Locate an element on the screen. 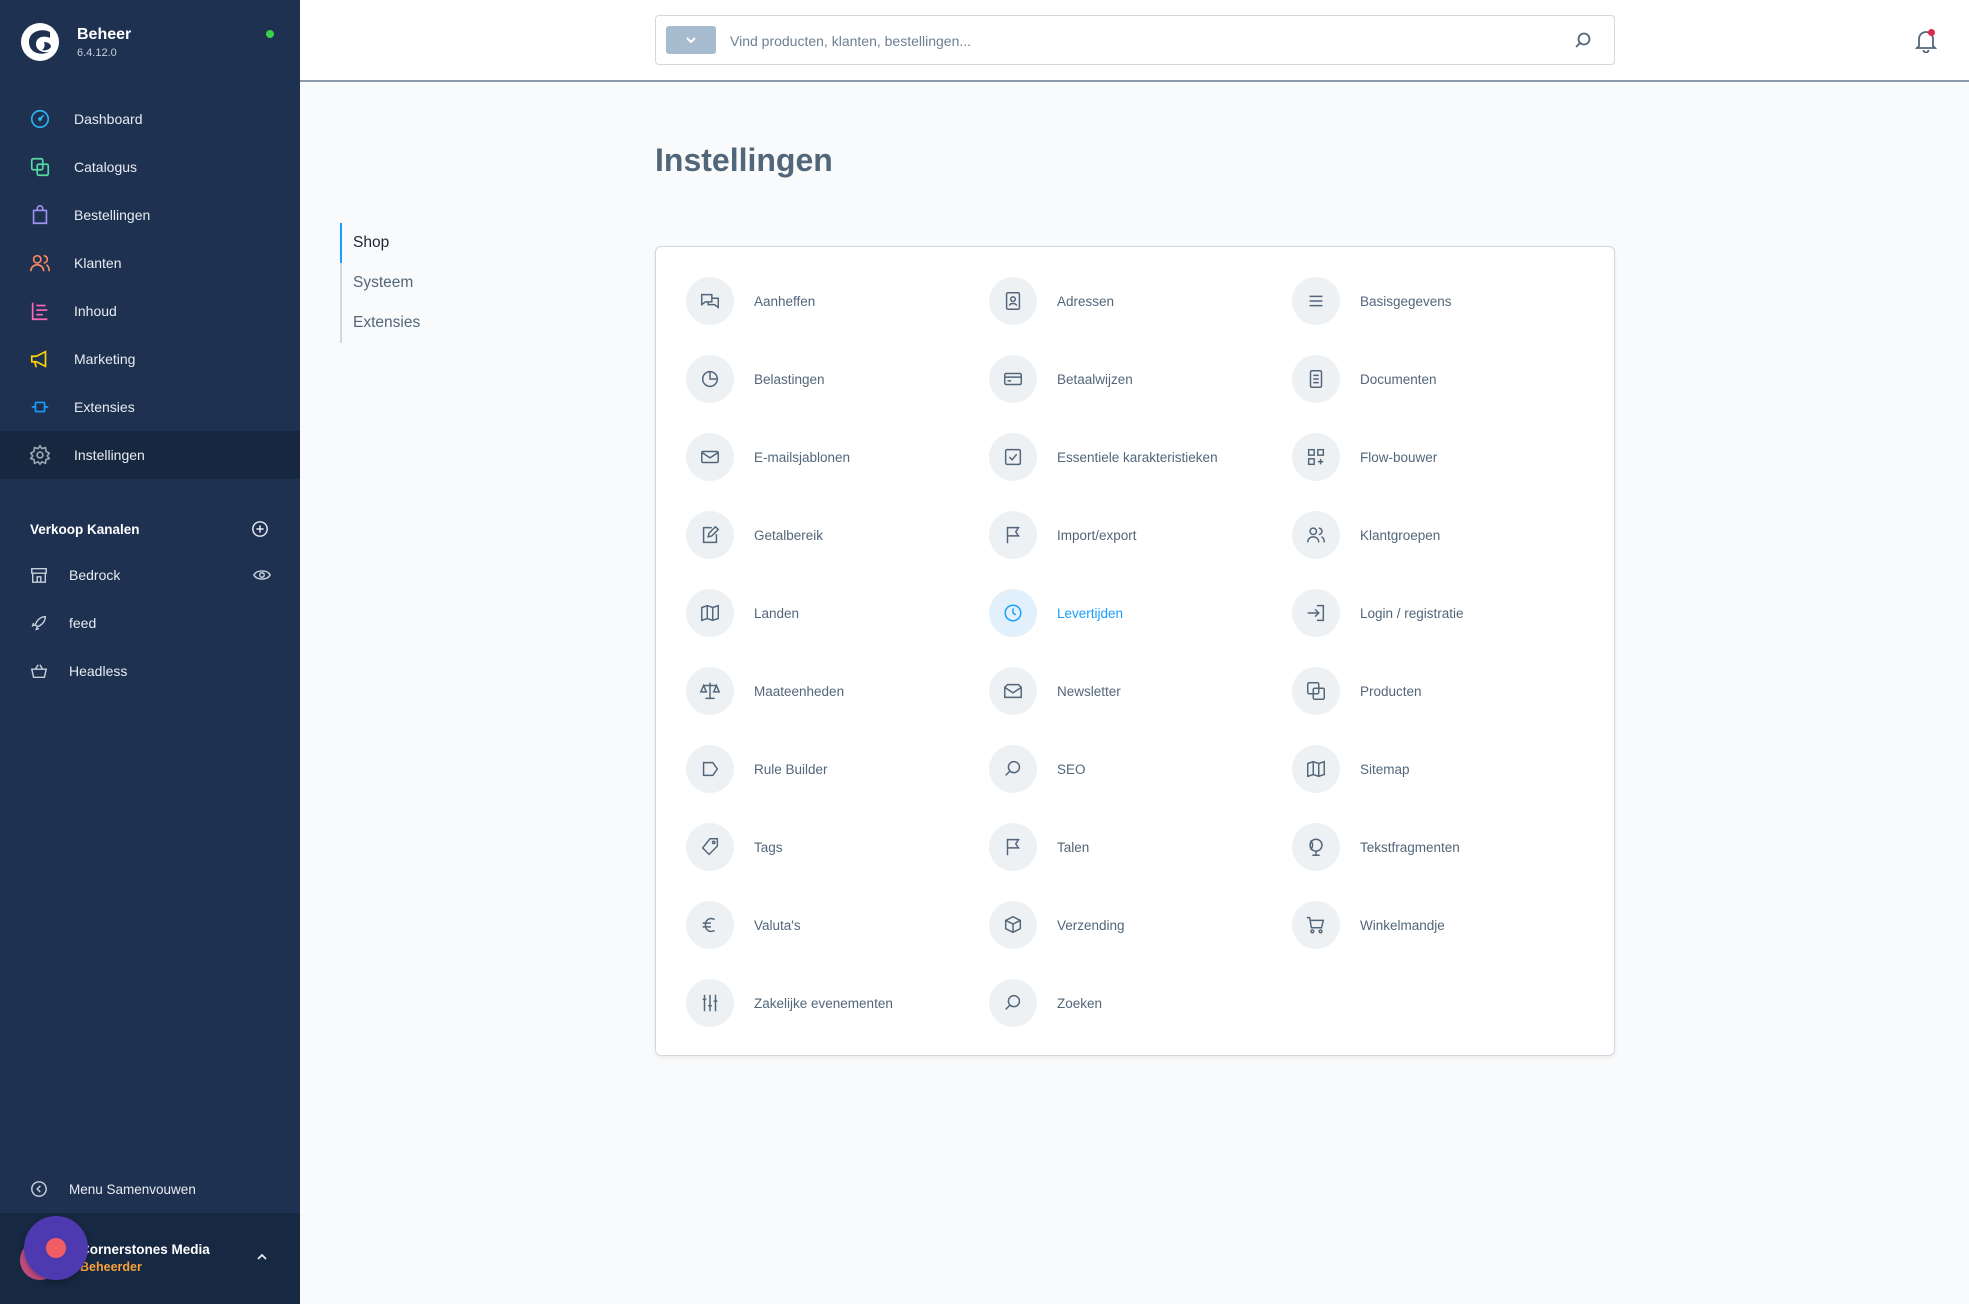 This screenshot has width=1969, height=1304. setting-salutations: Aanheffen is located at coordinates (837, 301).